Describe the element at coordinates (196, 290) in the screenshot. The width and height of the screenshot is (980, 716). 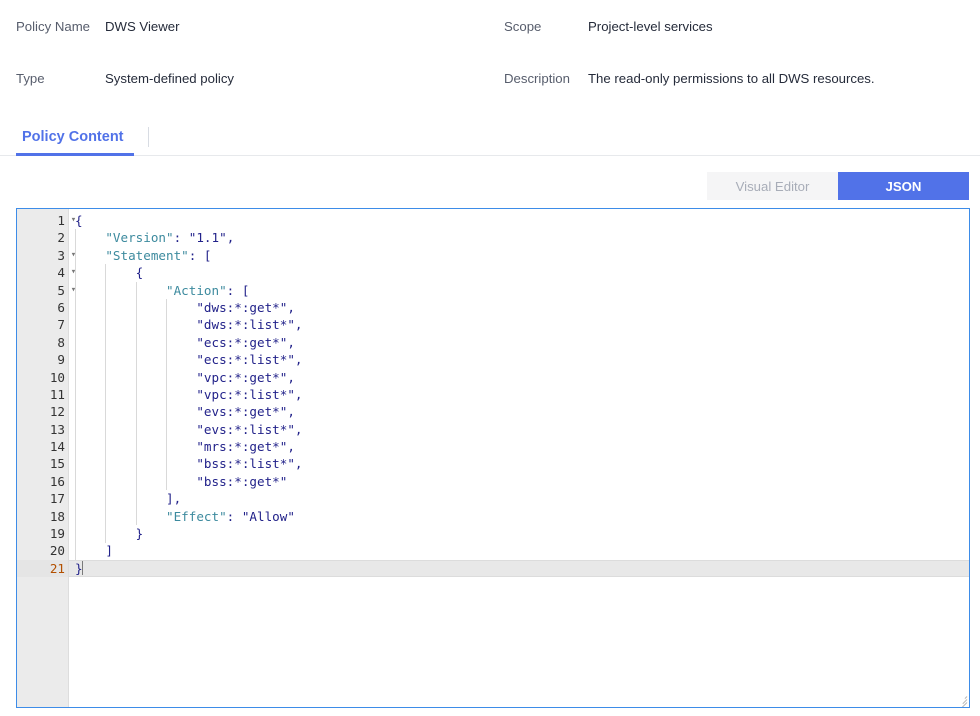
I see `code-token: "Action"` at that location.